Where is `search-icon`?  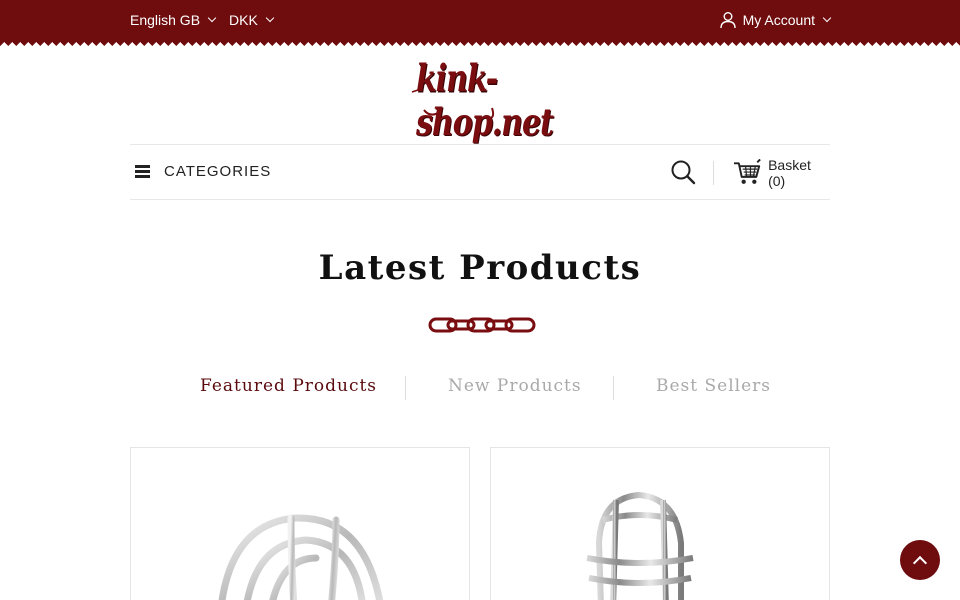 search-icon is located at coordinates (683, 172).